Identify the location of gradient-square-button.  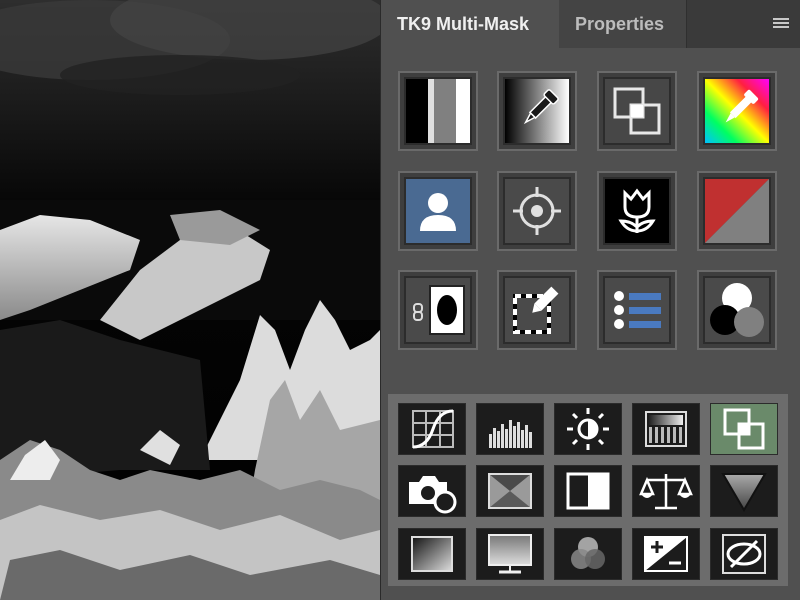
(432, 554).